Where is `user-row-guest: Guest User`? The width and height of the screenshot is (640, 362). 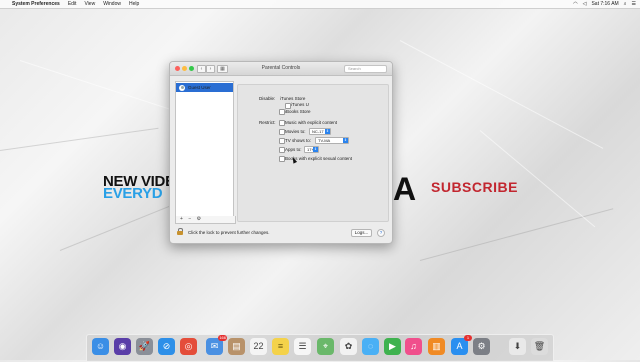 user-row-guest: Guest User is located at coordinates (204, 87).